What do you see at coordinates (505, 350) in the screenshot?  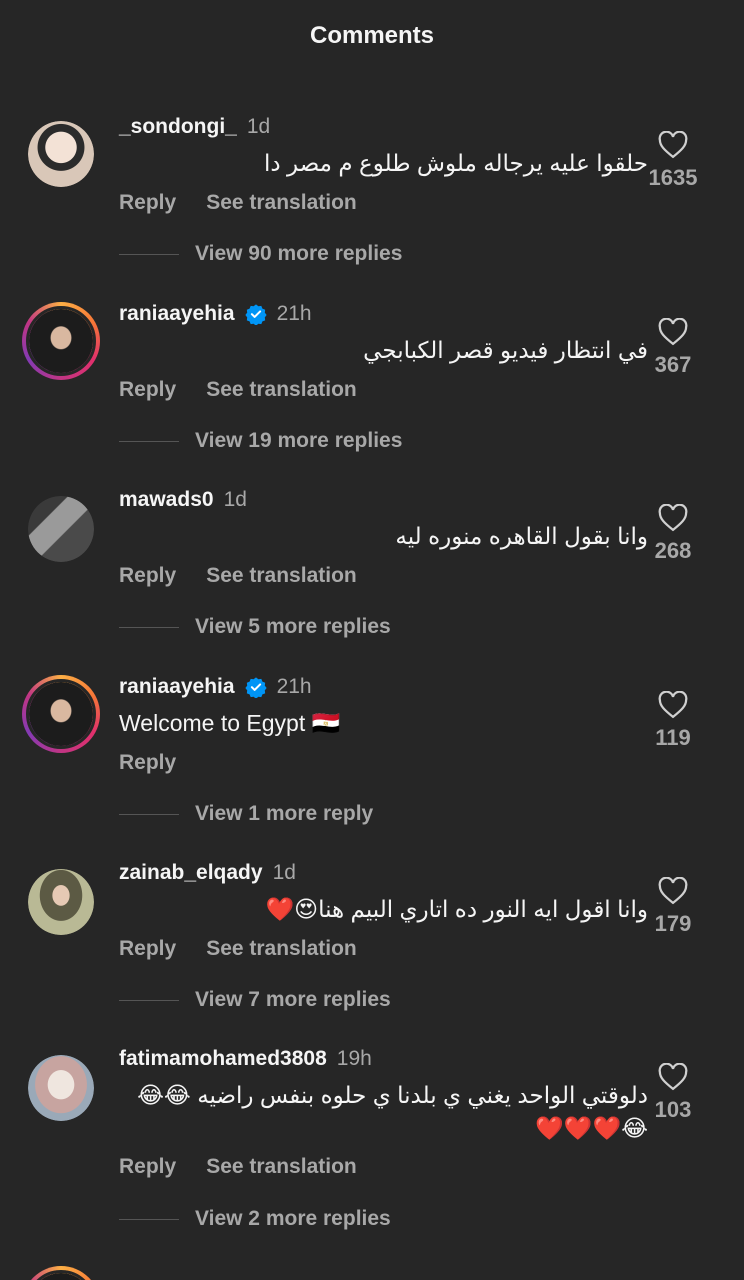 I see `comment-text: في انتظار فيديو قصر الكبابجي` at bounding box center [505, 350].